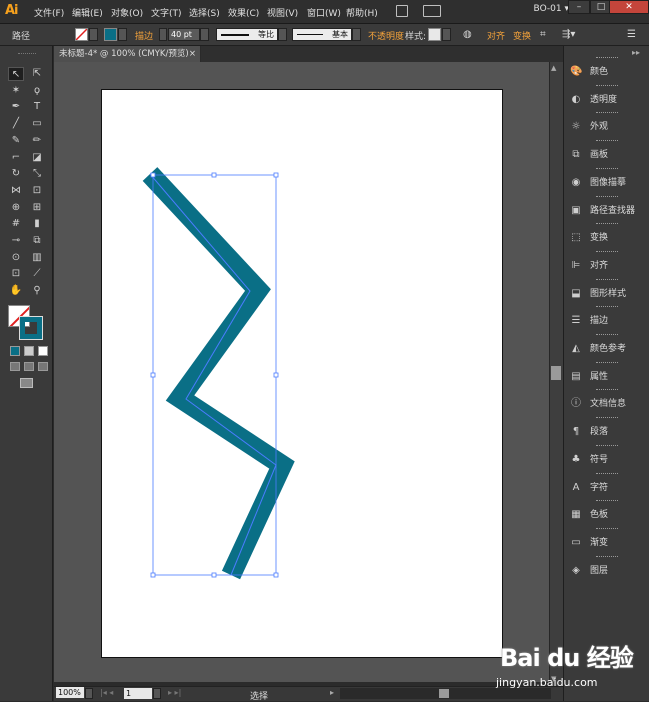 The height and width of the screenshot is (702, 649). What do you see at coordinates (16, 91) in the screenshot?
I see `magic-wand-tool-icon: ✶` at bounding box center [16, 91].